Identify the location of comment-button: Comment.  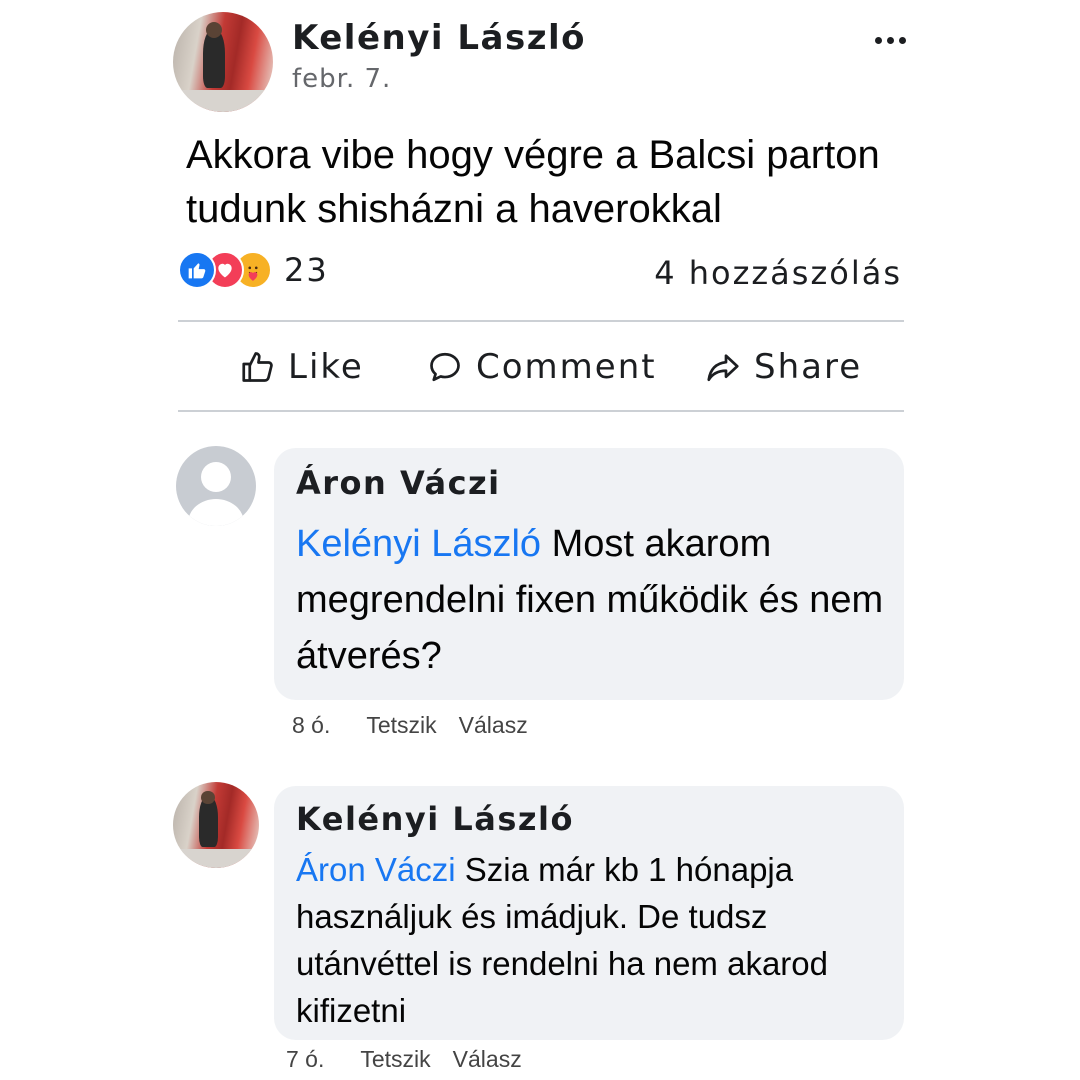
(541, 367).